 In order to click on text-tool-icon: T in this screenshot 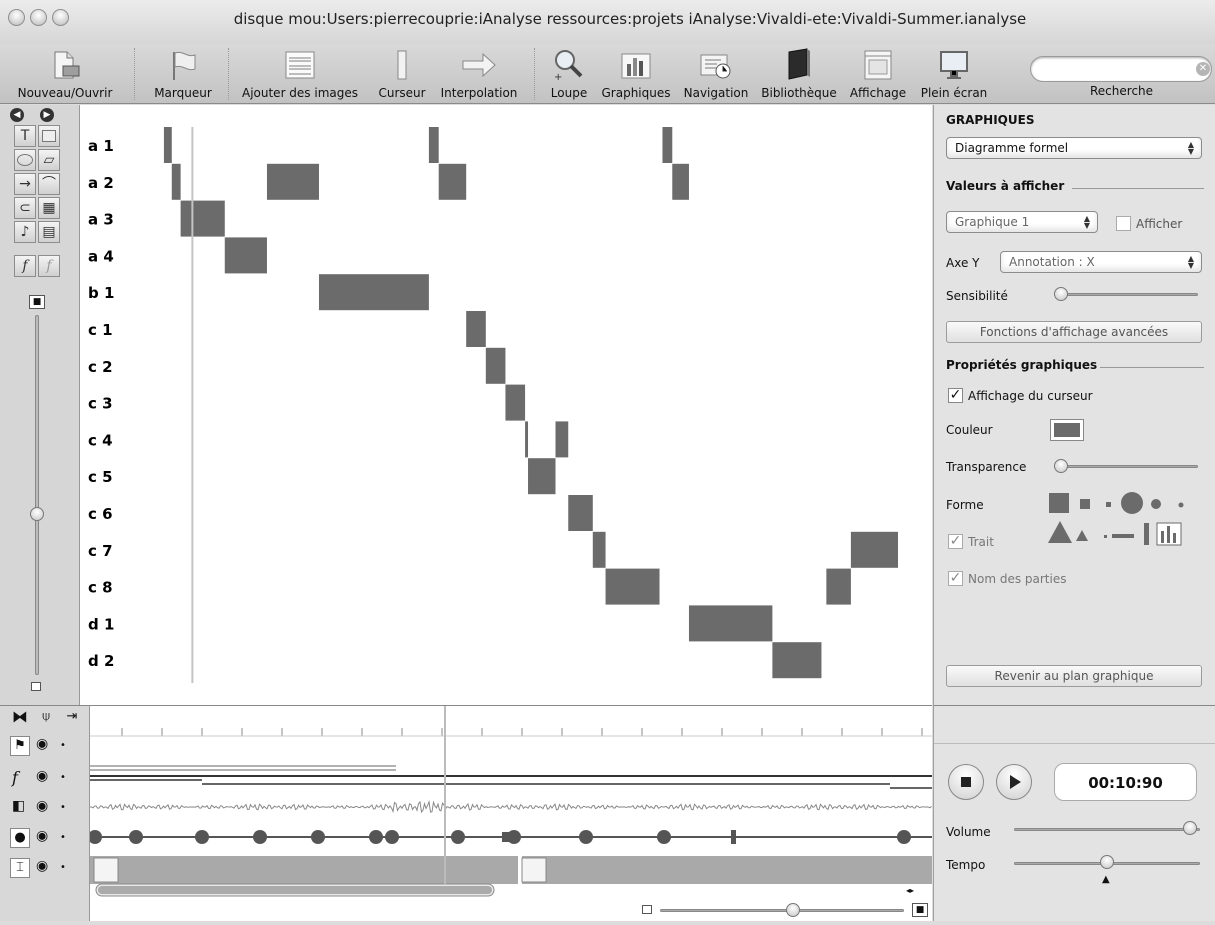, I will do `click(25, 136)`.